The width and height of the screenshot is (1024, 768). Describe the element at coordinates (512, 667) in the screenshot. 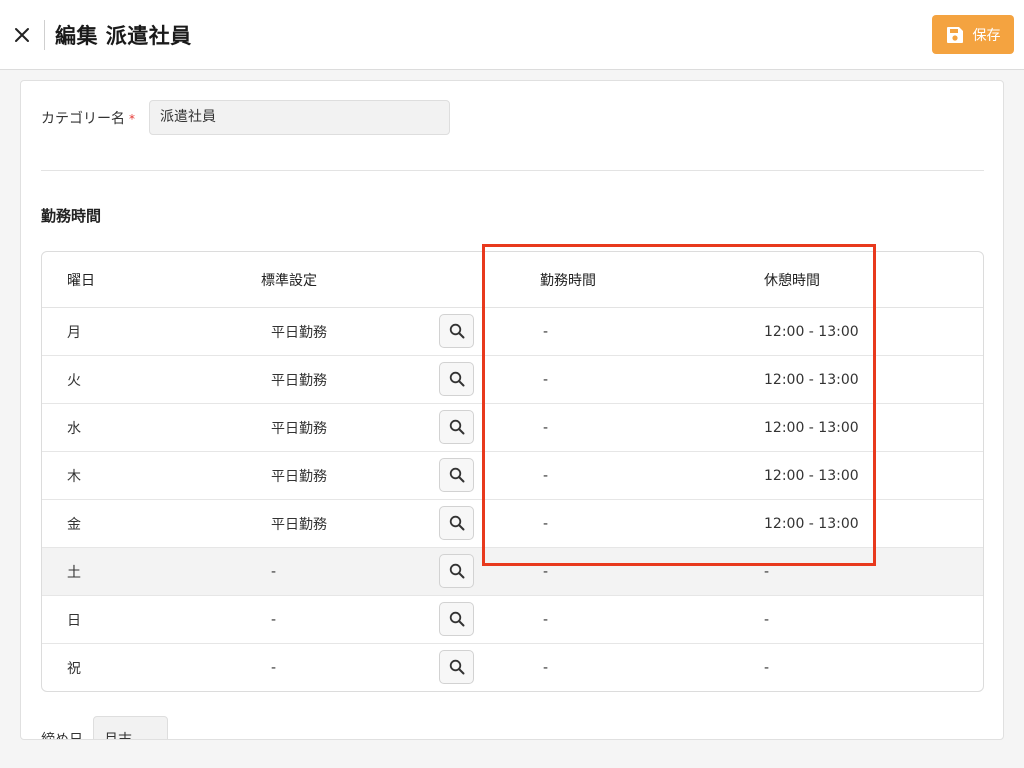

I see `table-row: 祝 - - -` at that location.